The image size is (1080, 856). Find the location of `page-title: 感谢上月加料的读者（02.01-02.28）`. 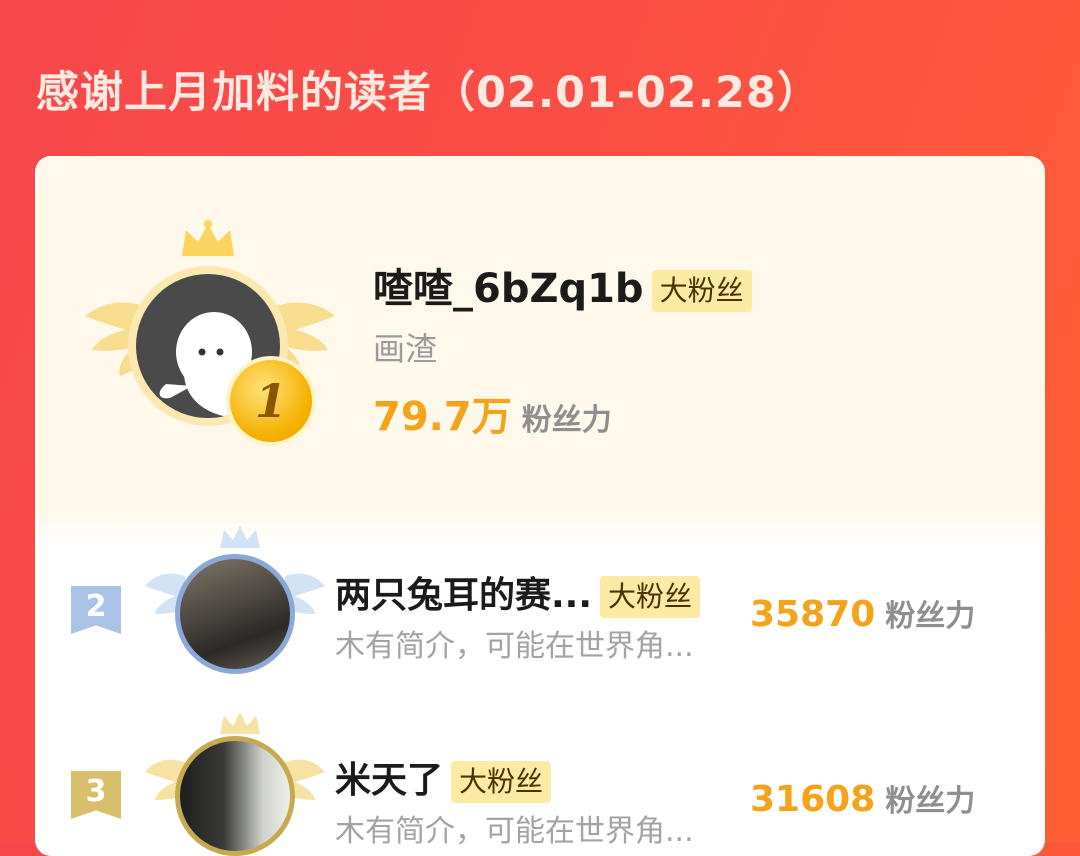

page-title: 感谢上月加料的读者（02.01-02.28） is located at coordinates (428, 93).